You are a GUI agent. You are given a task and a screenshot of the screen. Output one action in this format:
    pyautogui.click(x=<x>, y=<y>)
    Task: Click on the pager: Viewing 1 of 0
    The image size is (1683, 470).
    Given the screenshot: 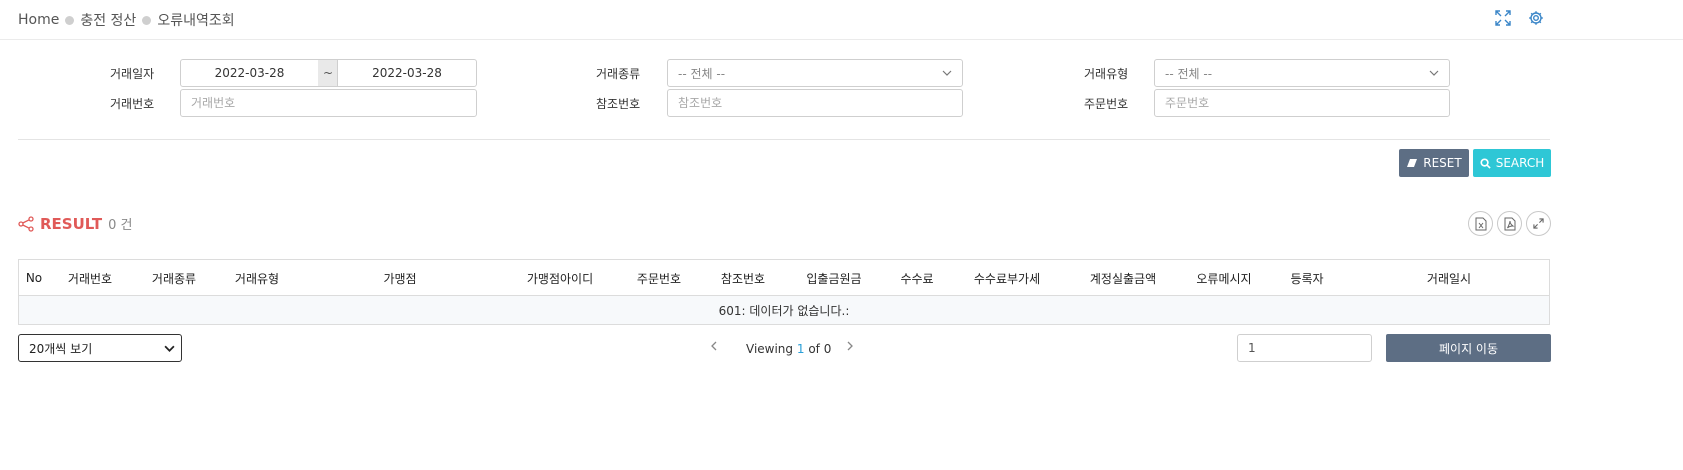 What is the action you would take?
    pyautogui.click(x=785, y=350)
    